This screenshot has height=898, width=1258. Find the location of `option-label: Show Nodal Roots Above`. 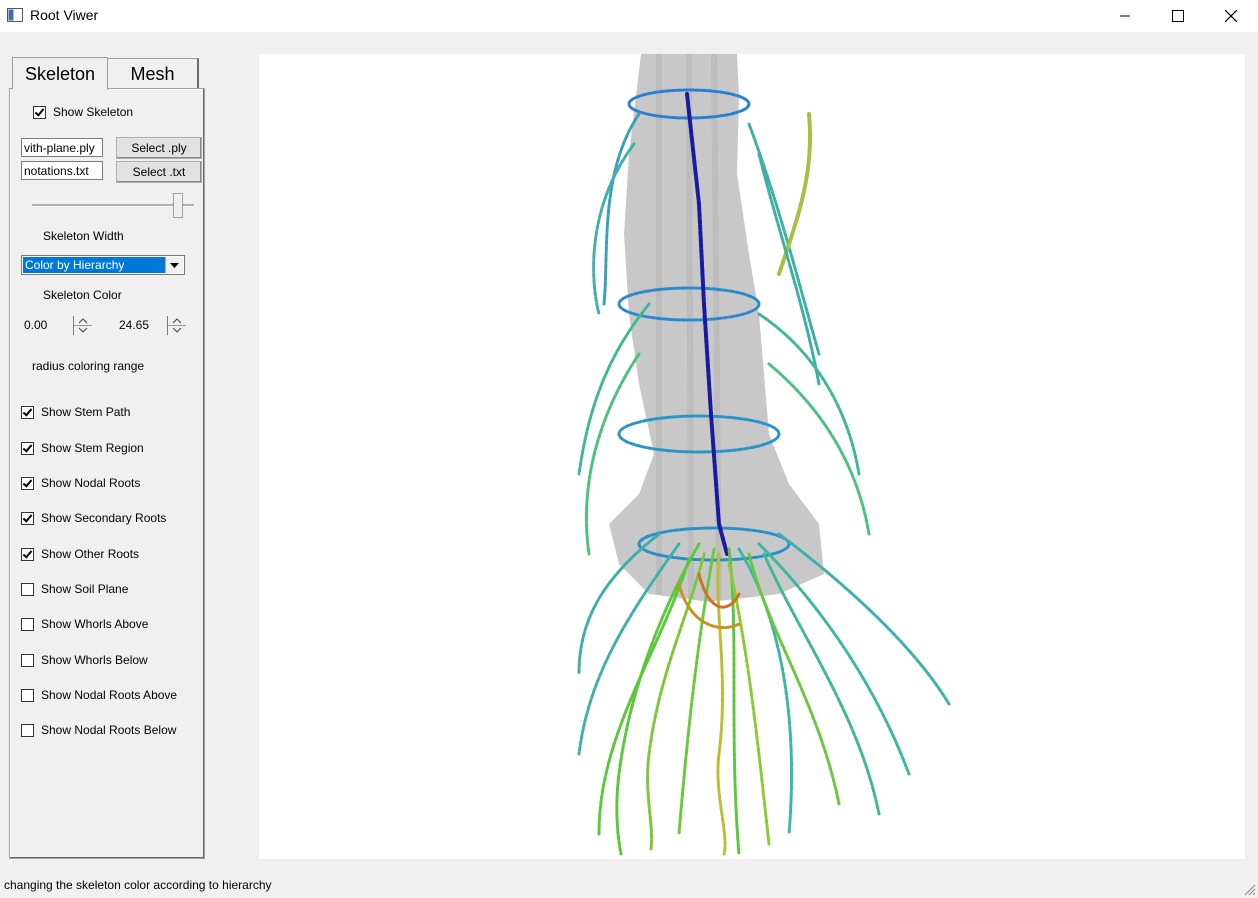

option-label: Show Nodal Roots Above is located at coordinates (109, 695).